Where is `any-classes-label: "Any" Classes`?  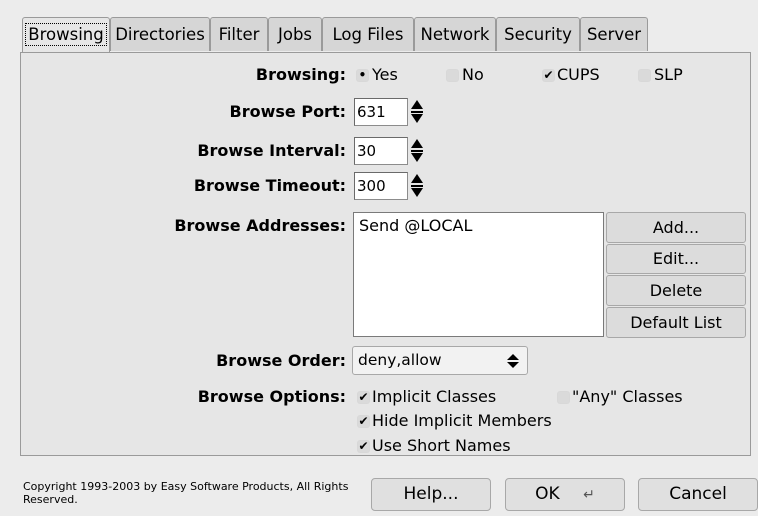 any-classes-label: "Any" Classes is located at coordinates (627, 396).